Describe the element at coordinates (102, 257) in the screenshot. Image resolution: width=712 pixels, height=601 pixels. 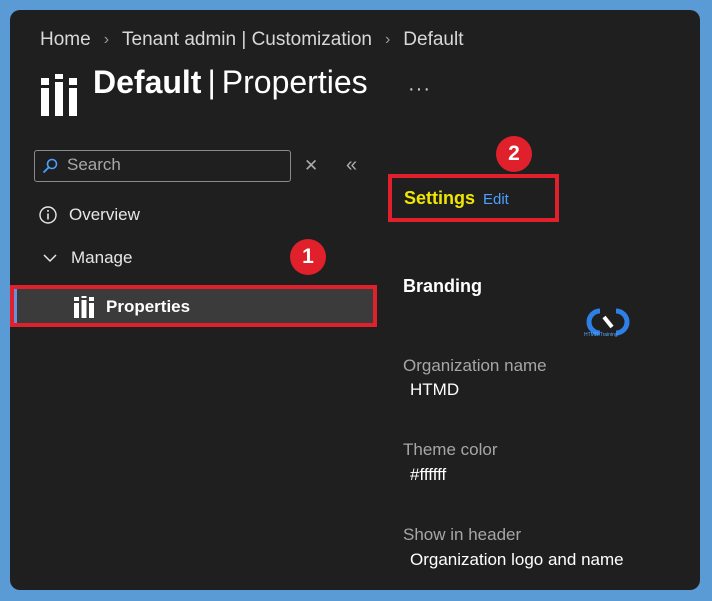
I see `sidebar-group-label: Manage` at that location.